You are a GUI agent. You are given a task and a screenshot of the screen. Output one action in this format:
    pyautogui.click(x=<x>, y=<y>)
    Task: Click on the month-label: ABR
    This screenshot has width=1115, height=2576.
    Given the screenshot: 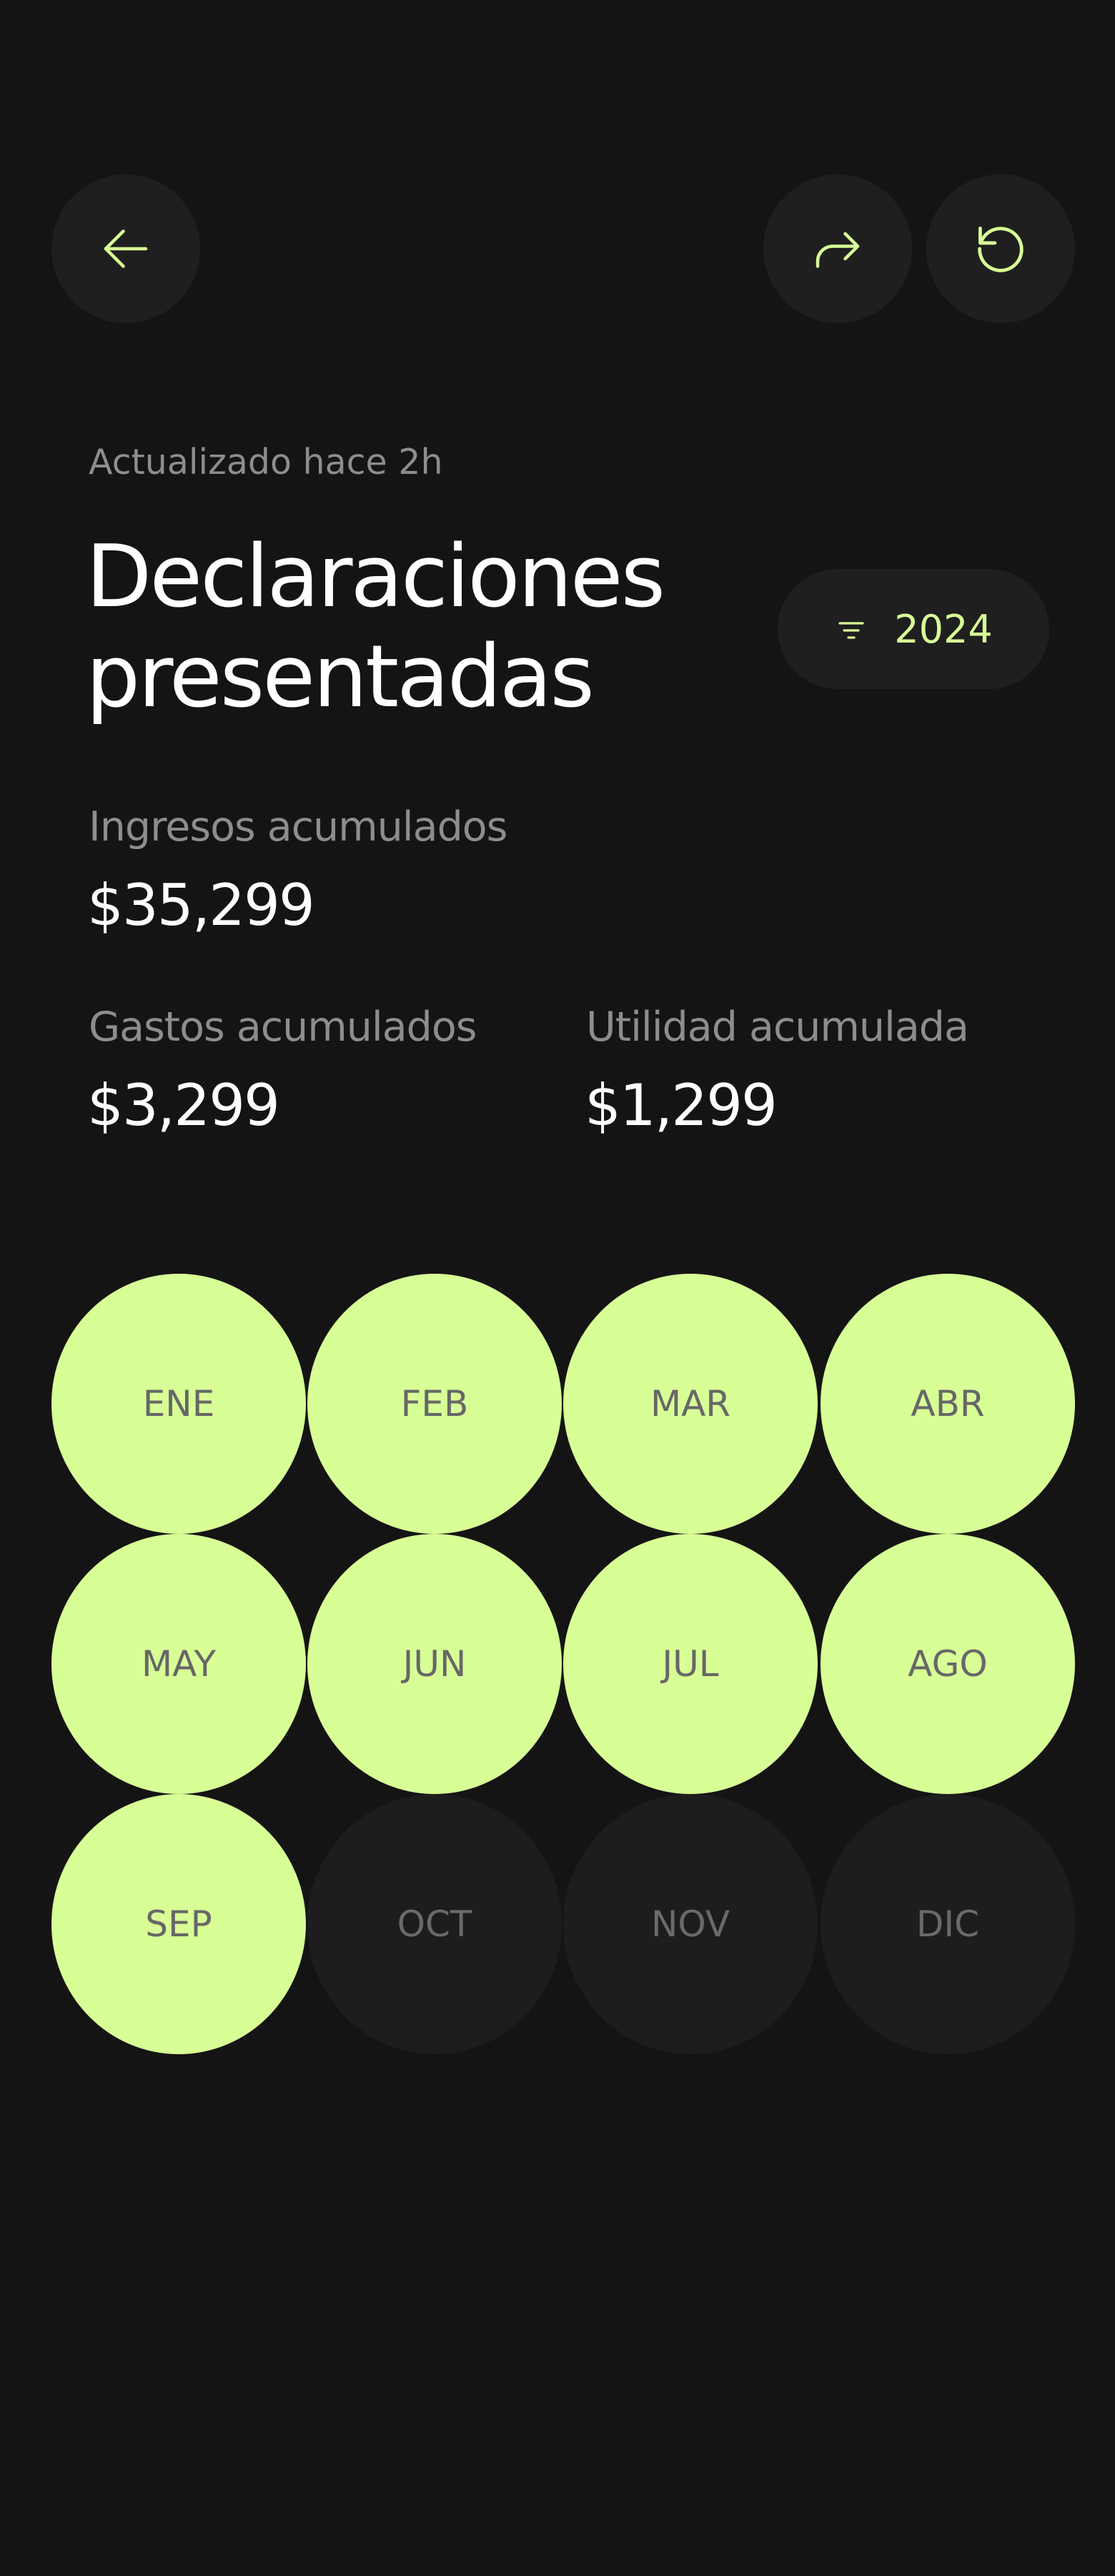 What is the action you would take?
    pyautogui.click(x=948, y=1404)
    